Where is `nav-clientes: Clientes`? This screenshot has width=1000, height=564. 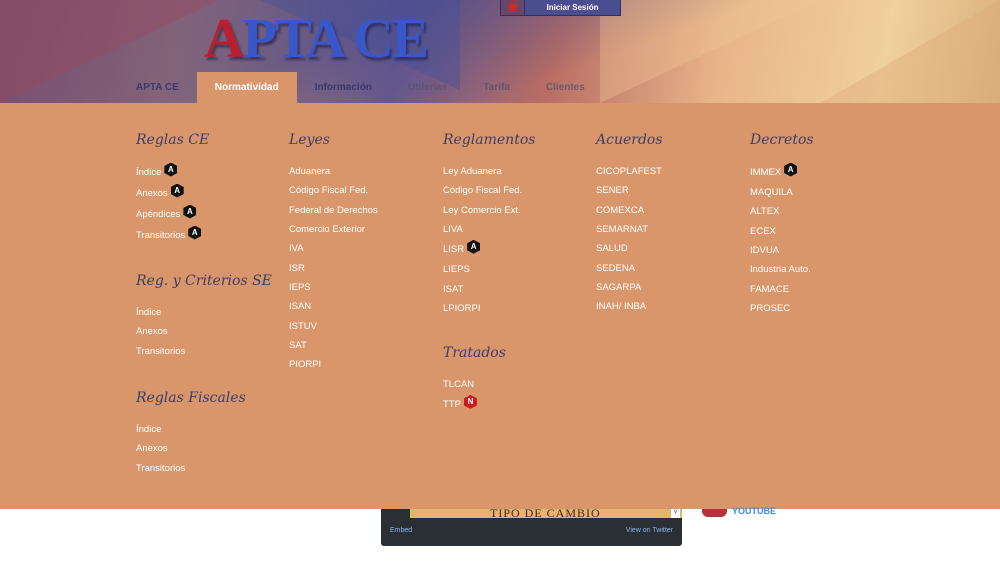
nav-clientes: Clientes is located at coordinates (565, 87).